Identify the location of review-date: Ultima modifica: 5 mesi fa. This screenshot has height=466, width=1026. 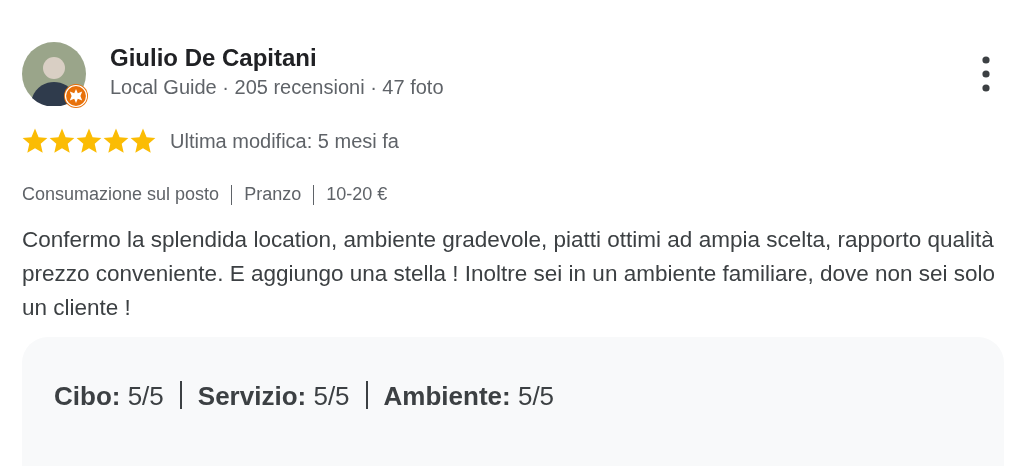
(284, 141).